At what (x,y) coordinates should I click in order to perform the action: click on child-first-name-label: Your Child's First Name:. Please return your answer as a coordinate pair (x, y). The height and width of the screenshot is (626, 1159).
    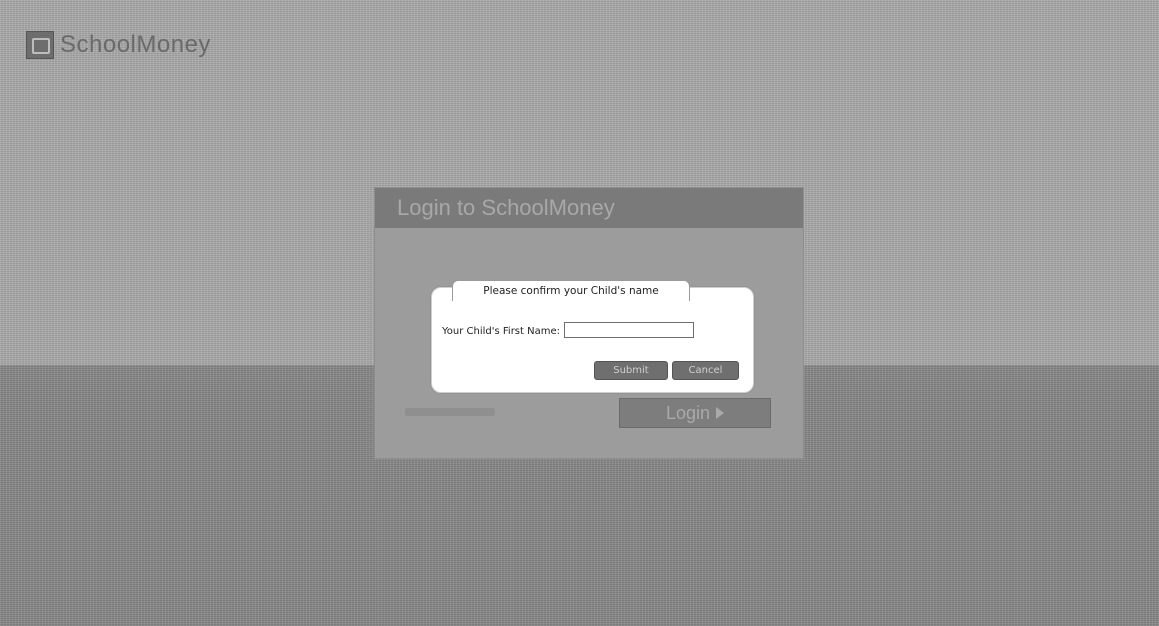
    Looking at the image, I should click on (501, 331).